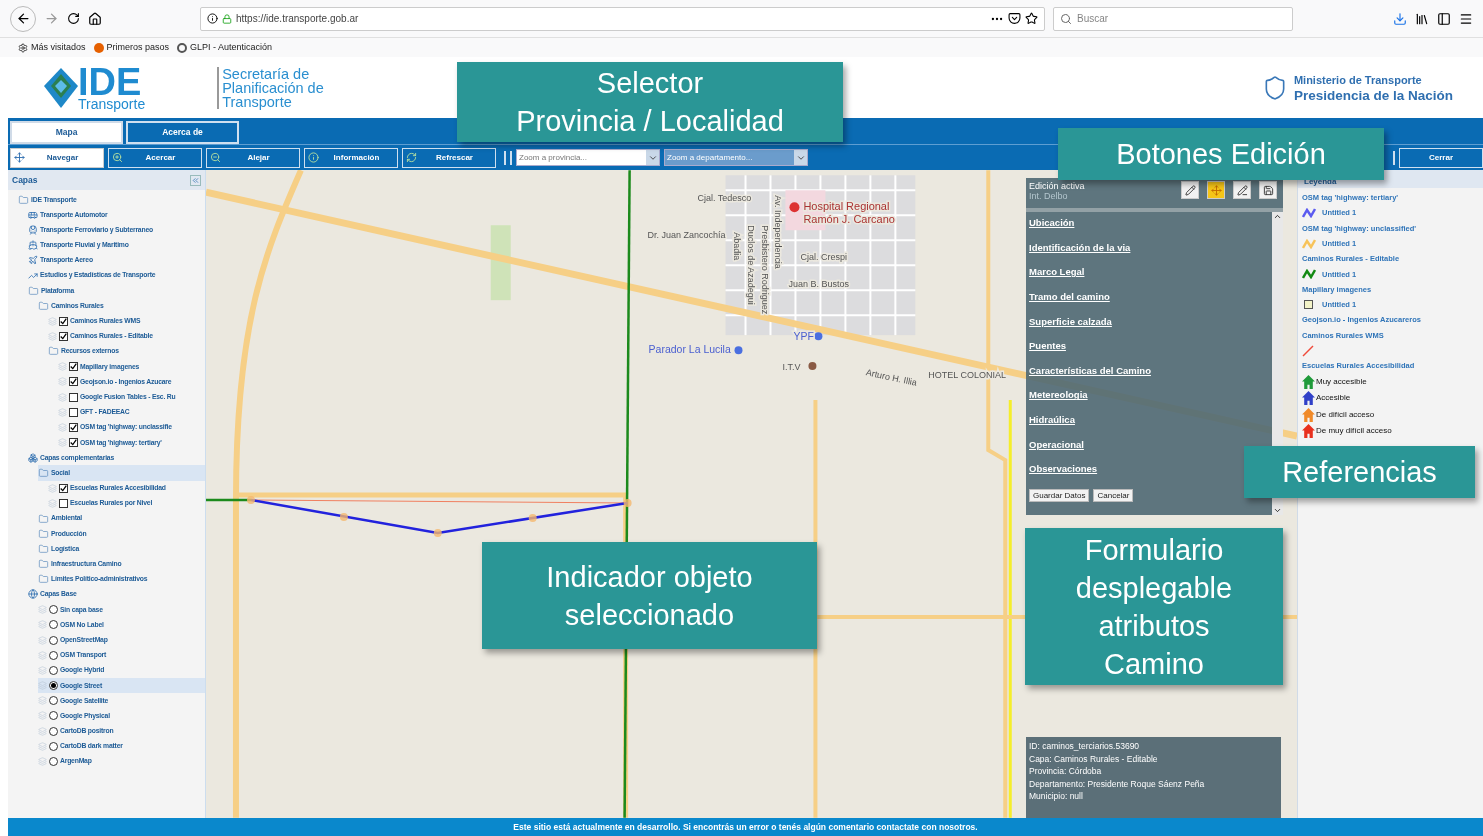 The image size is (1483, 836). What do you see at coordinates (1085, 746) in the screenshot?
I see `info-line: ID: caminos_terciarios.53690` at bounding box center [1085, 746].